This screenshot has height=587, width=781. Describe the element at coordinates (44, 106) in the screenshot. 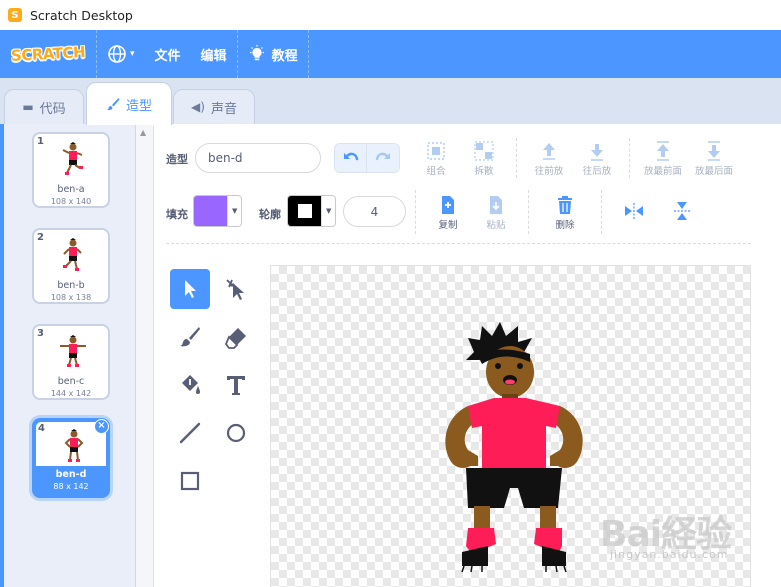

I see `tab-code: ▬ 代码` at that location.